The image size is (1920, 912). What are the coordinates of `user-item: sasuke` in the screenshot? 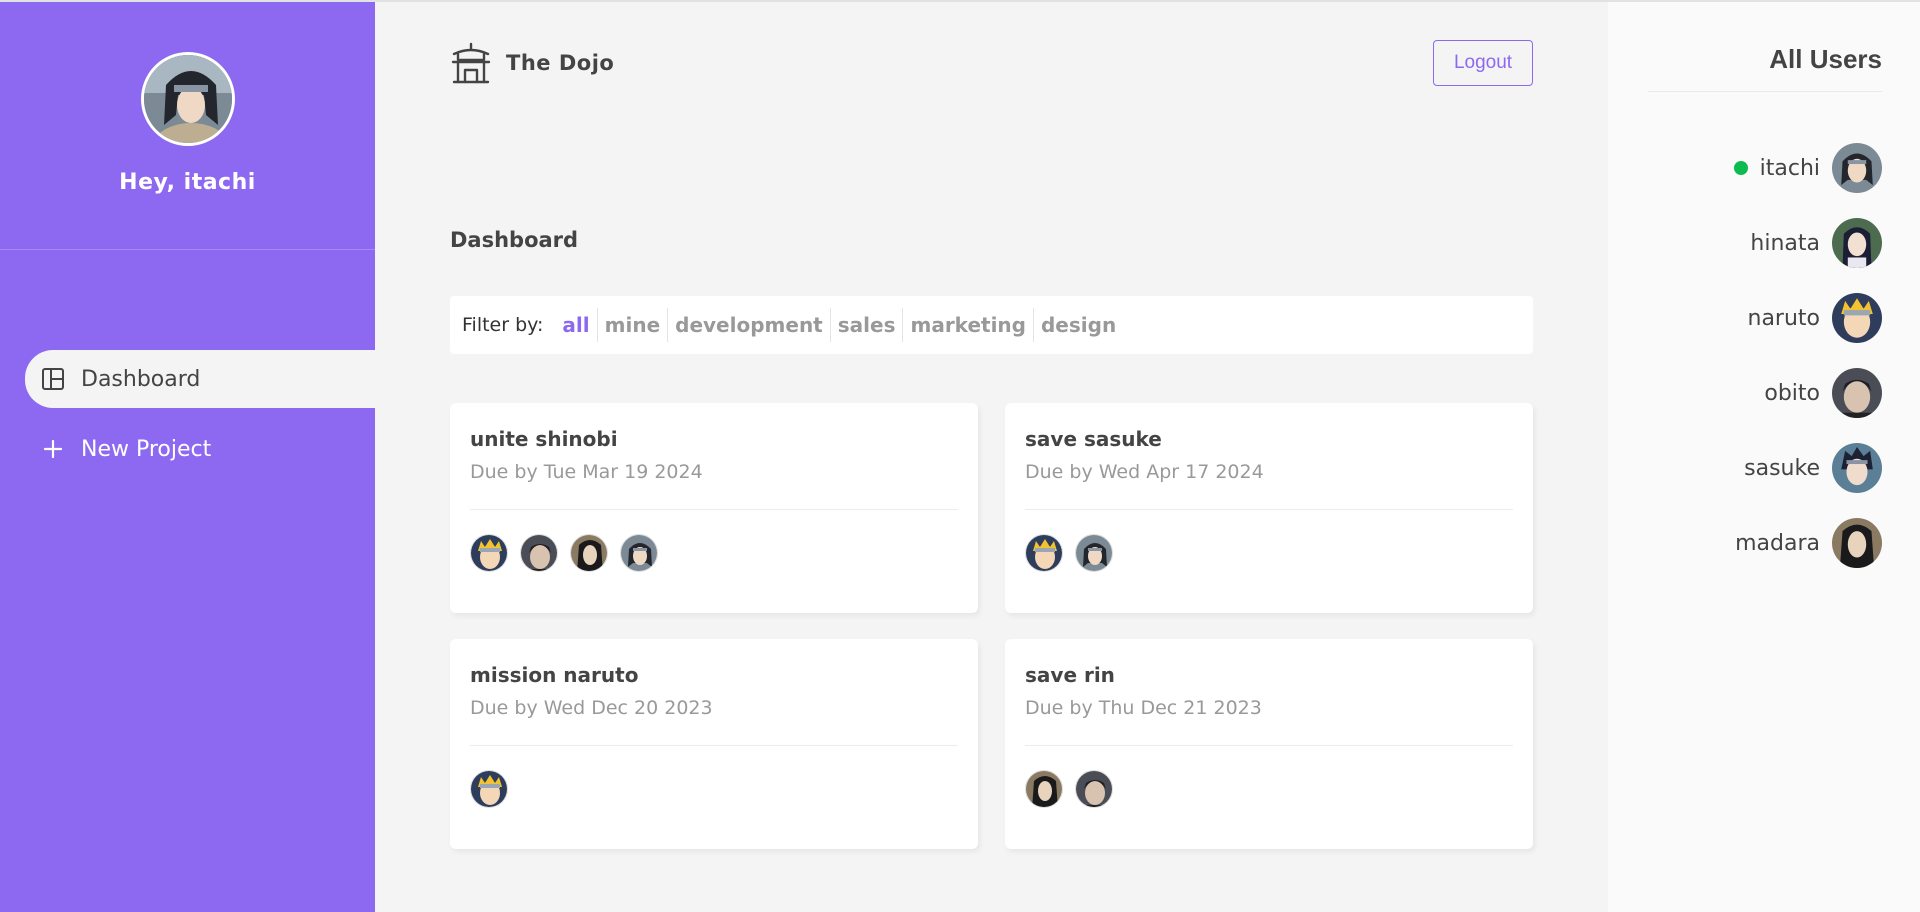 It's located at (1813, 468).